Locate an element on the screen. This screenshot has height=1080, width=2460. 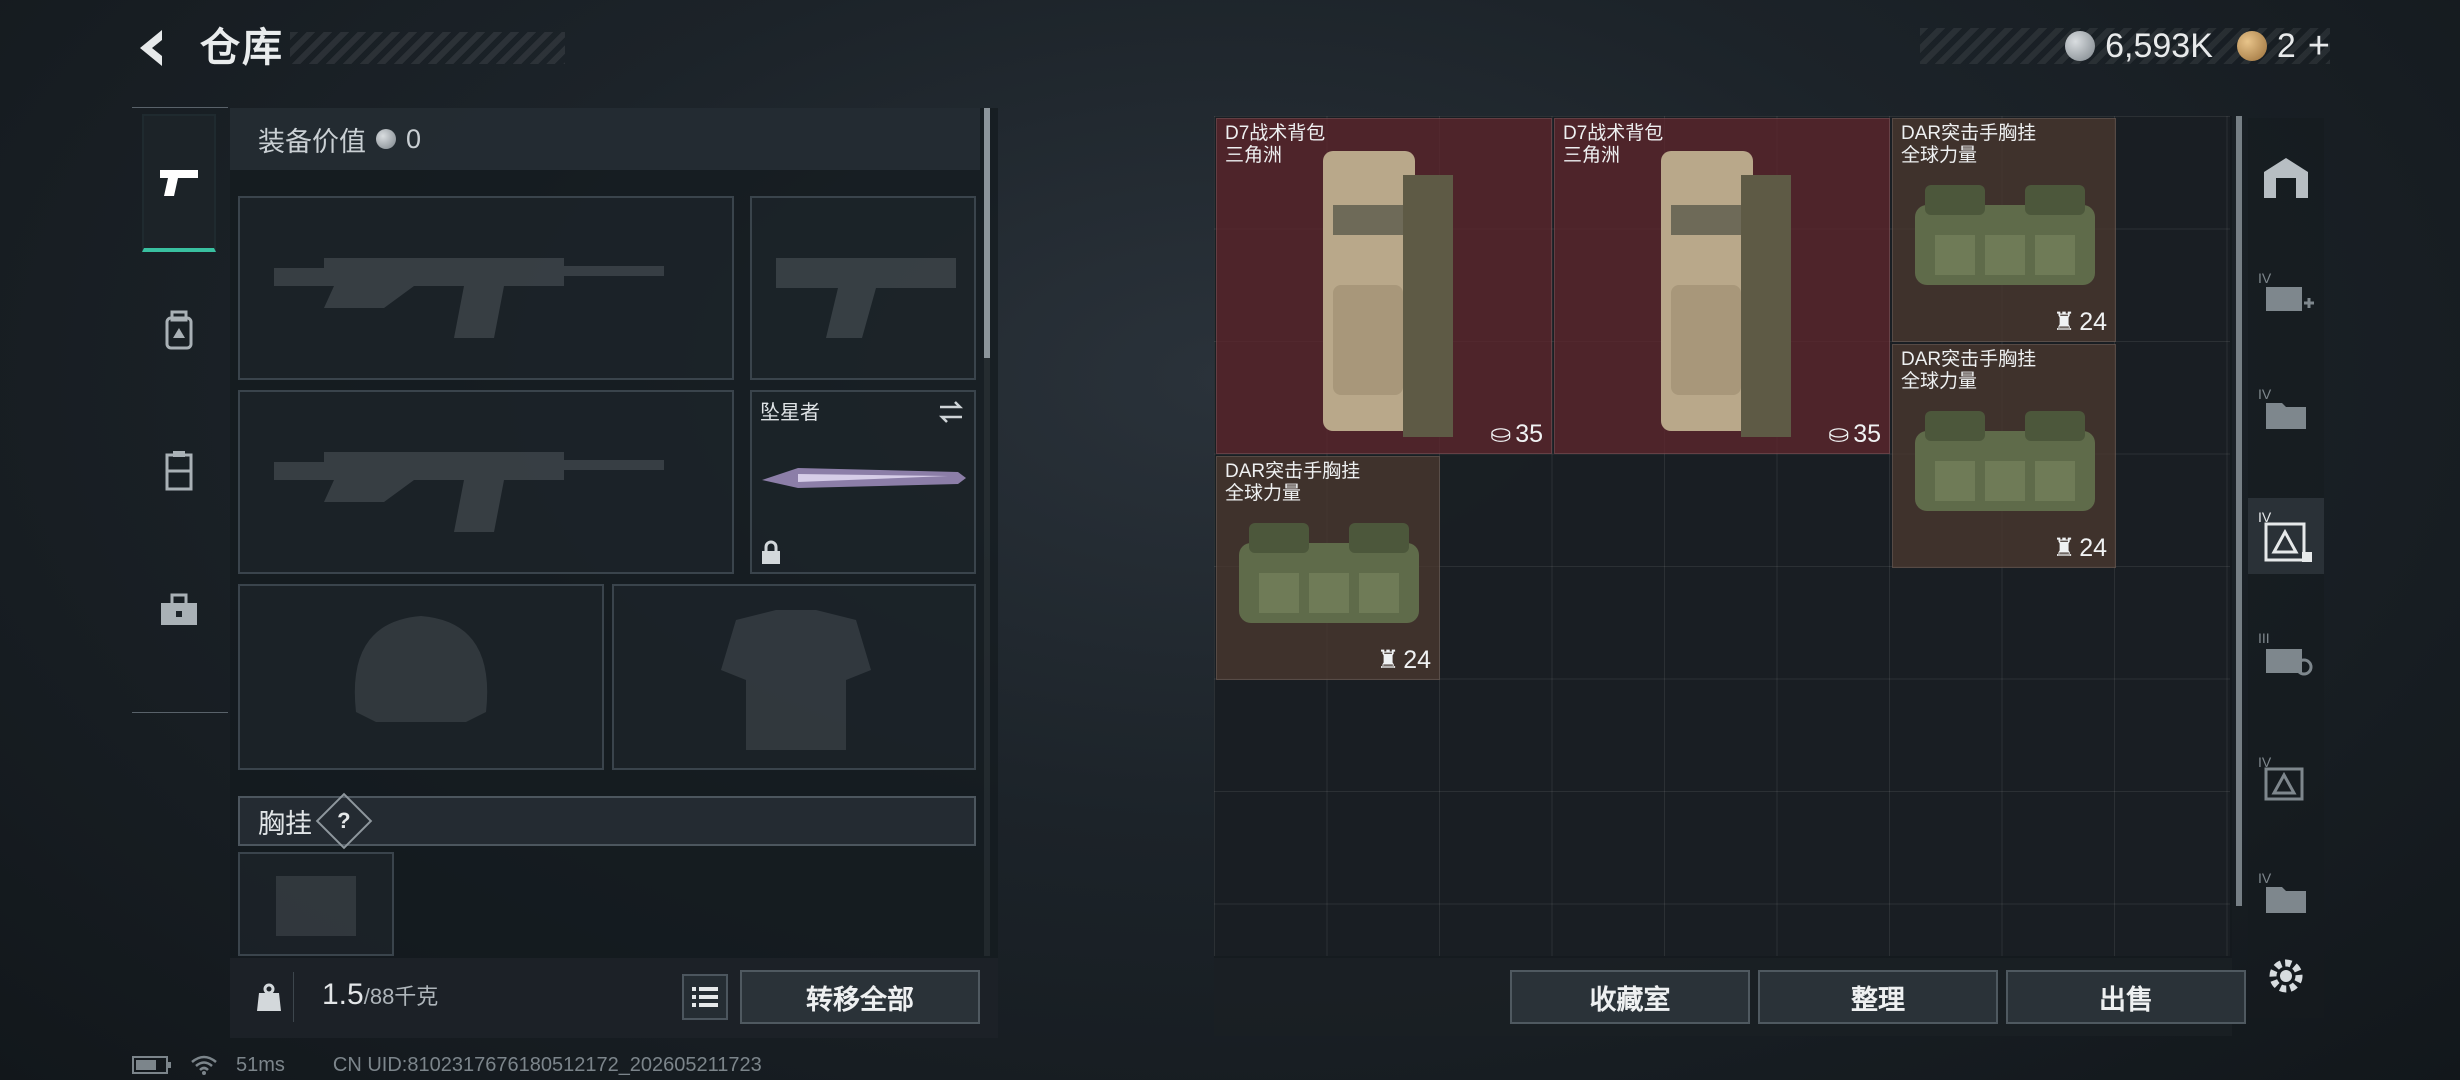
primary-weapon-slot is located at coordinates (486, 288).